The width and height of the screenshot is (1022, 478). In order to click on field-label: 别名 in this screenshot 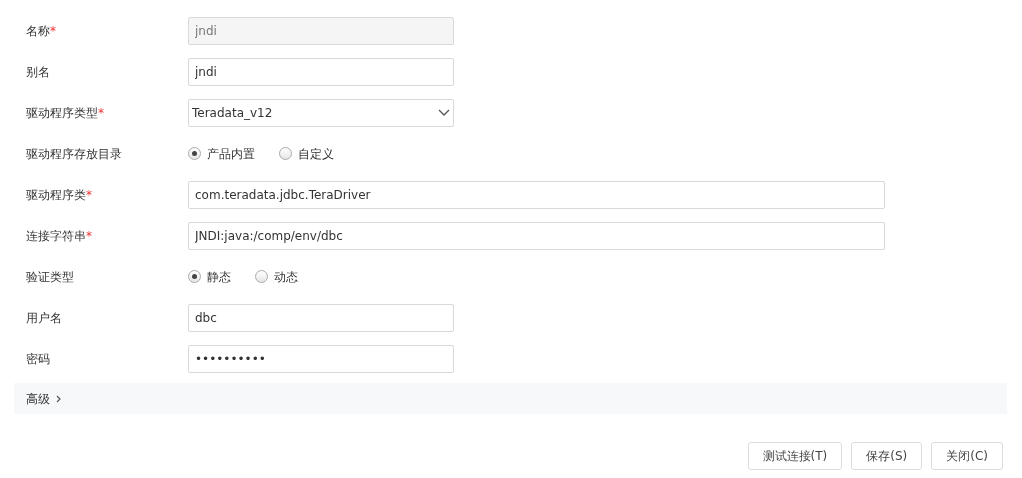, I will do `click(38, 71)`.